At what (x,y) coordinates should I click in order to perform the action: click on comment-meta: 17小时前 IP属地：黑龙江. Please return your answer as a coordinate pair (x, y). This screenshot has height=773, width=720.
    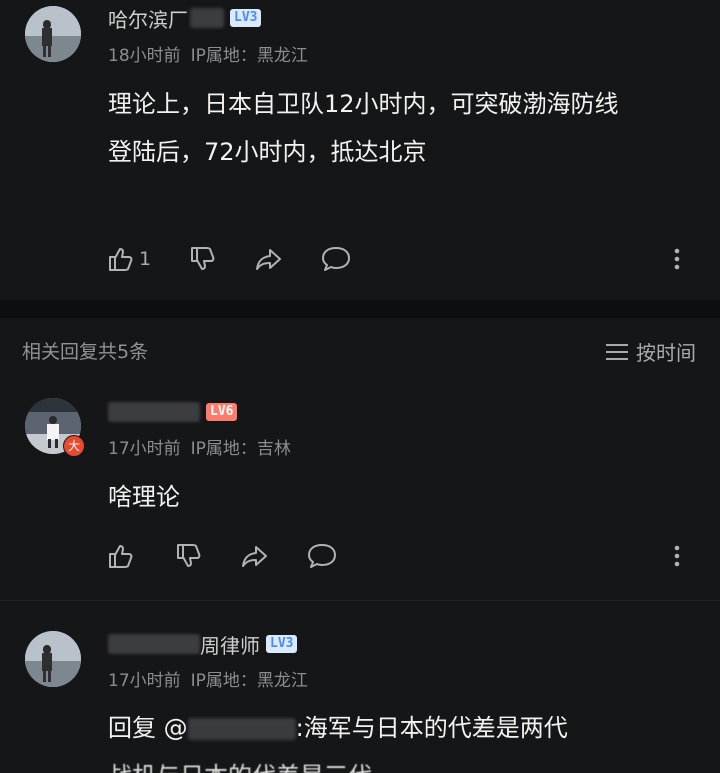
    Looking at the image, I should click on (213, 678).